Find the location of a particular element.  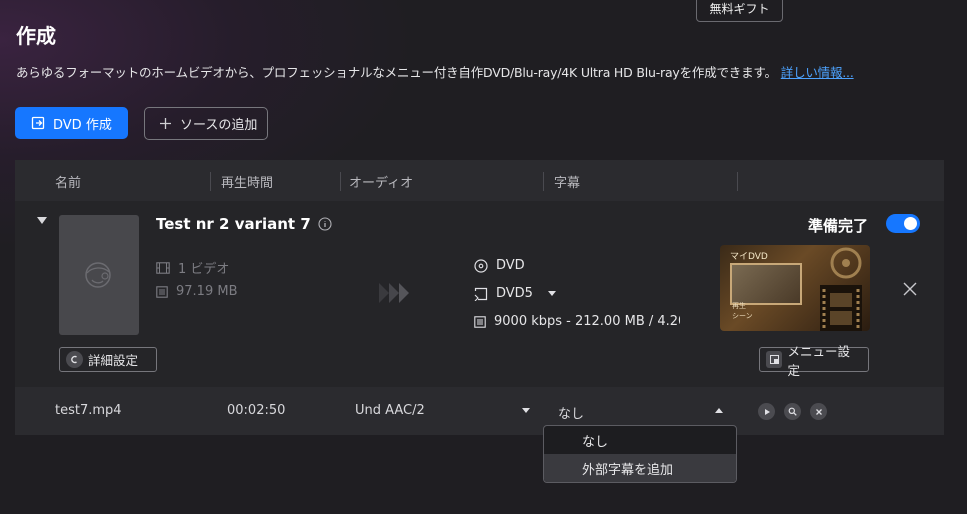

disc-type-text: DVD5 is located at coordinates (514, 293).